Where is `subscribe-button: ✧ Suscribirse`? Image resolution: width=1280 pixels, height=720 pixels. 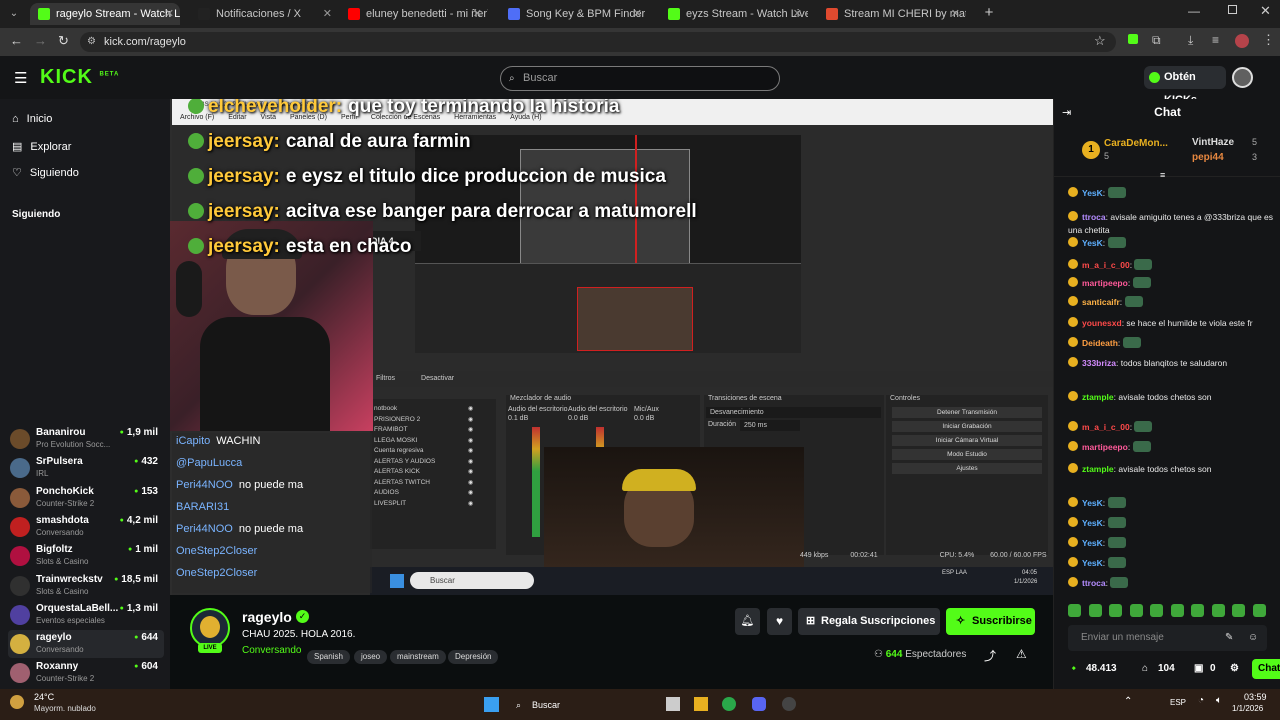 subscribe-button: ✧ Suscribirse is located at coordinates (990, 621).